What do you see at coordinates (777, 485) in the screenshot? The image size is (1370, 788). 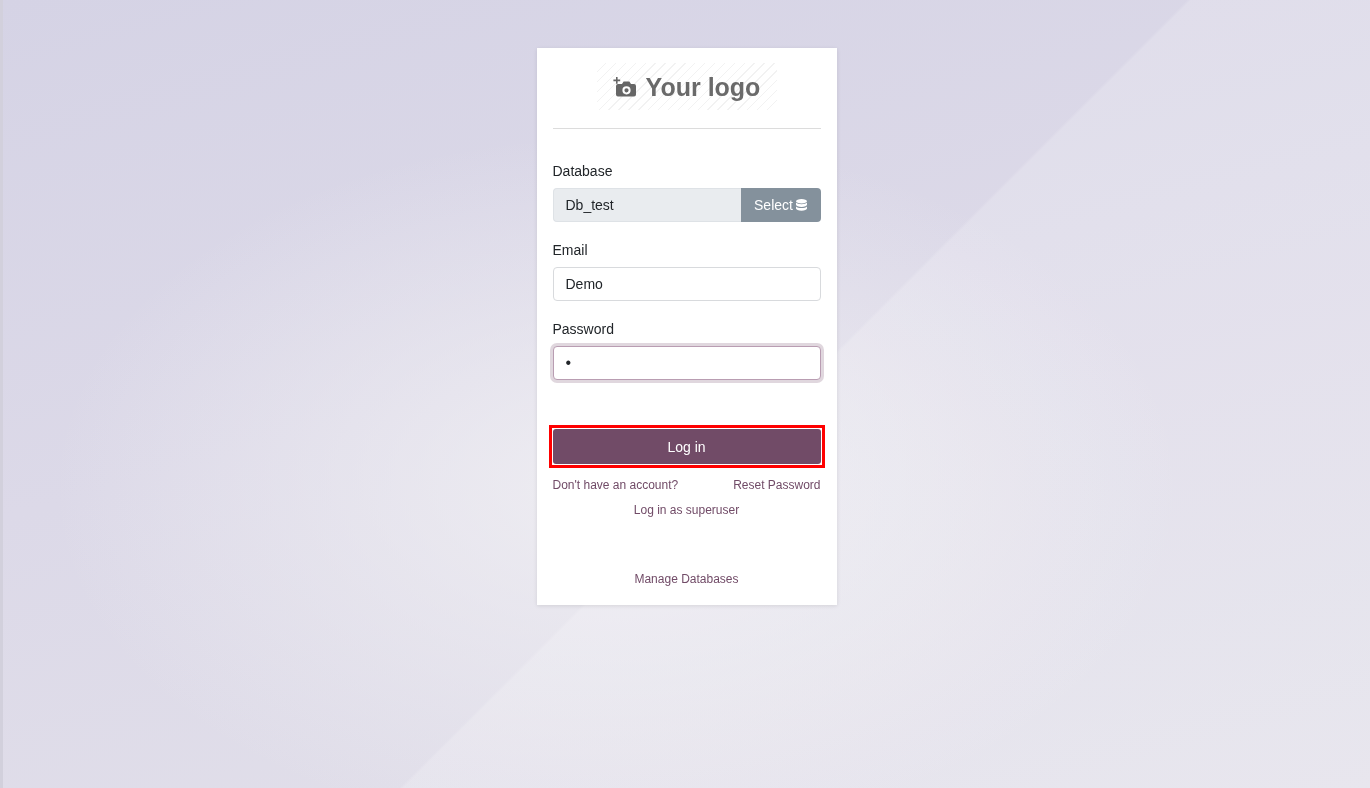 I see `reset-password-link: Reset Password` at bounding box center [777, 485].